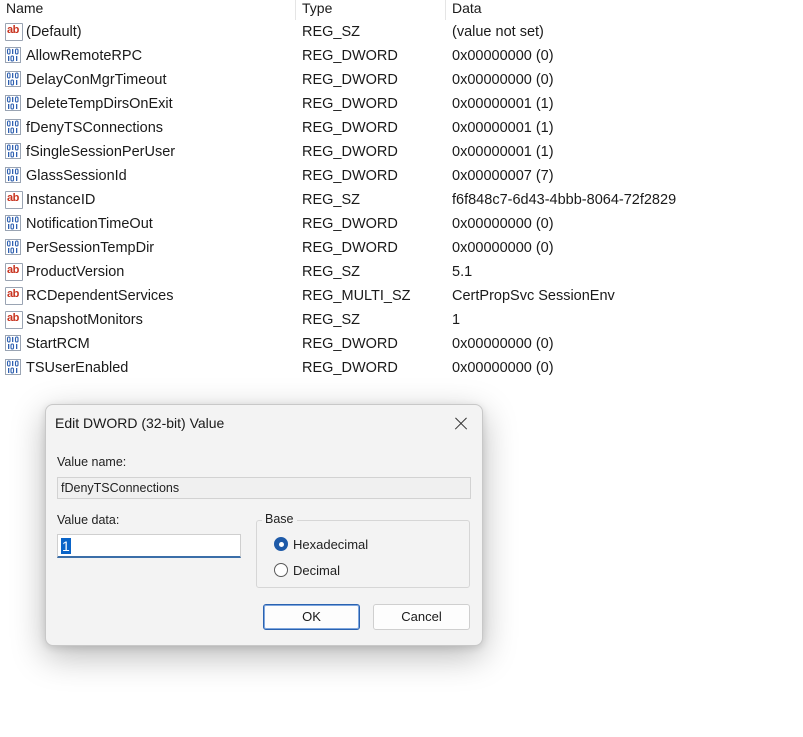 Image resolution: width=803 pixels, height=737 pixels. Describe the element at coordinates (401, 272) in the screenshot. I see `table-row: ab ProductVersion REG_SZ 5.1` at that location.